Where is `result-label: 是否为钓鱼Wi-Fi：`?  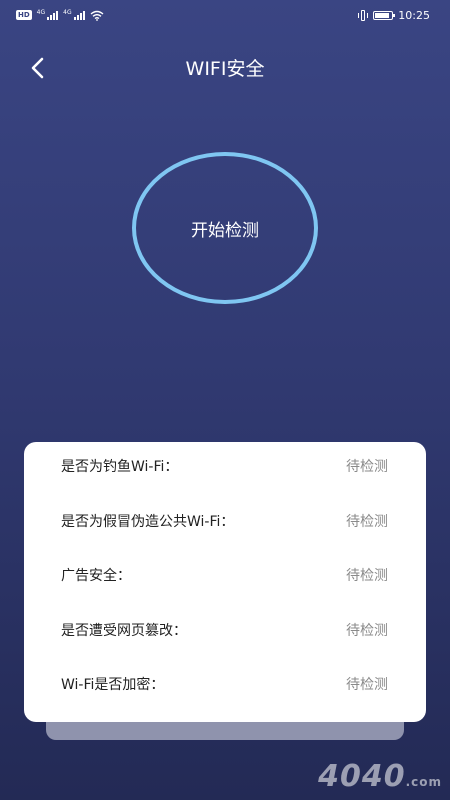
result-label: 是否为钓鱼Wi-Fi： is located at coordinates (120, 467).